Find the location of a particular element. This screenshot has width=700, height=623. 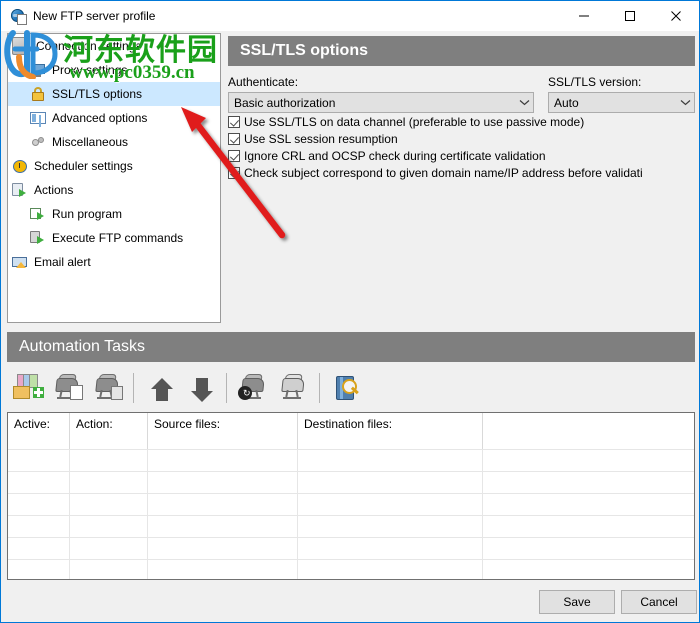

add-task-icon is located at coordinates (28, 388).